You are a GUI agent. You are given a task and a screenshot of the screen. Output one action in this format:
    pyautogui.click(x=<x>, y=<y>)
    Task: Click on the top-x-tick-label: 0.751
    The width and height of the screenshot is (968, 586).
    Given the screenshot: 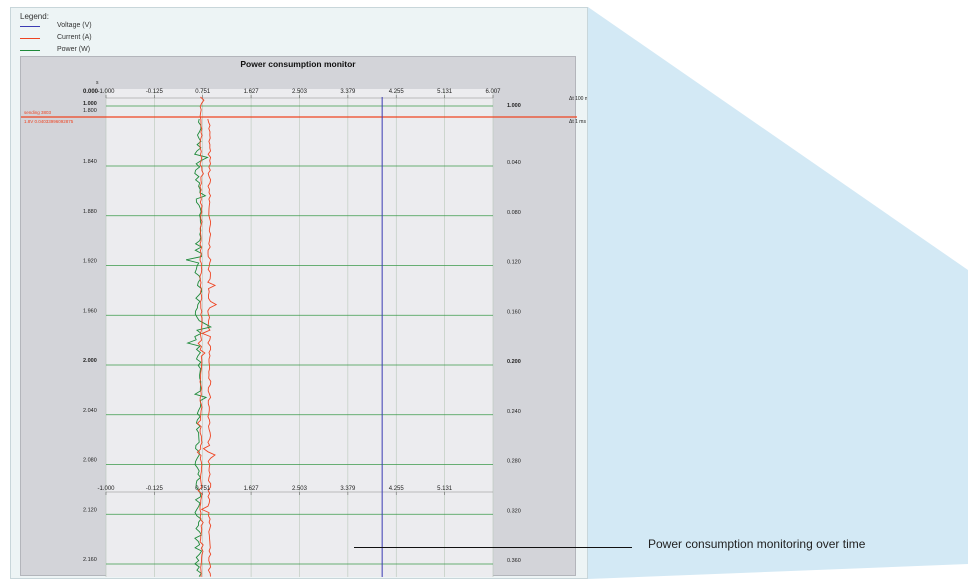 What is the action you would take?
    pyautogui.click(x=203, y=92)
    